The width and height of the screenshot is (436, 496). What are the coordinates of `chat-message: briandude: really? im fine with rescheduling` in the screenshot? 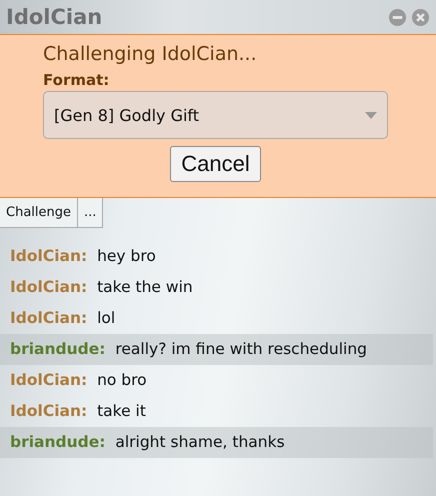 It's located at (216, 349).